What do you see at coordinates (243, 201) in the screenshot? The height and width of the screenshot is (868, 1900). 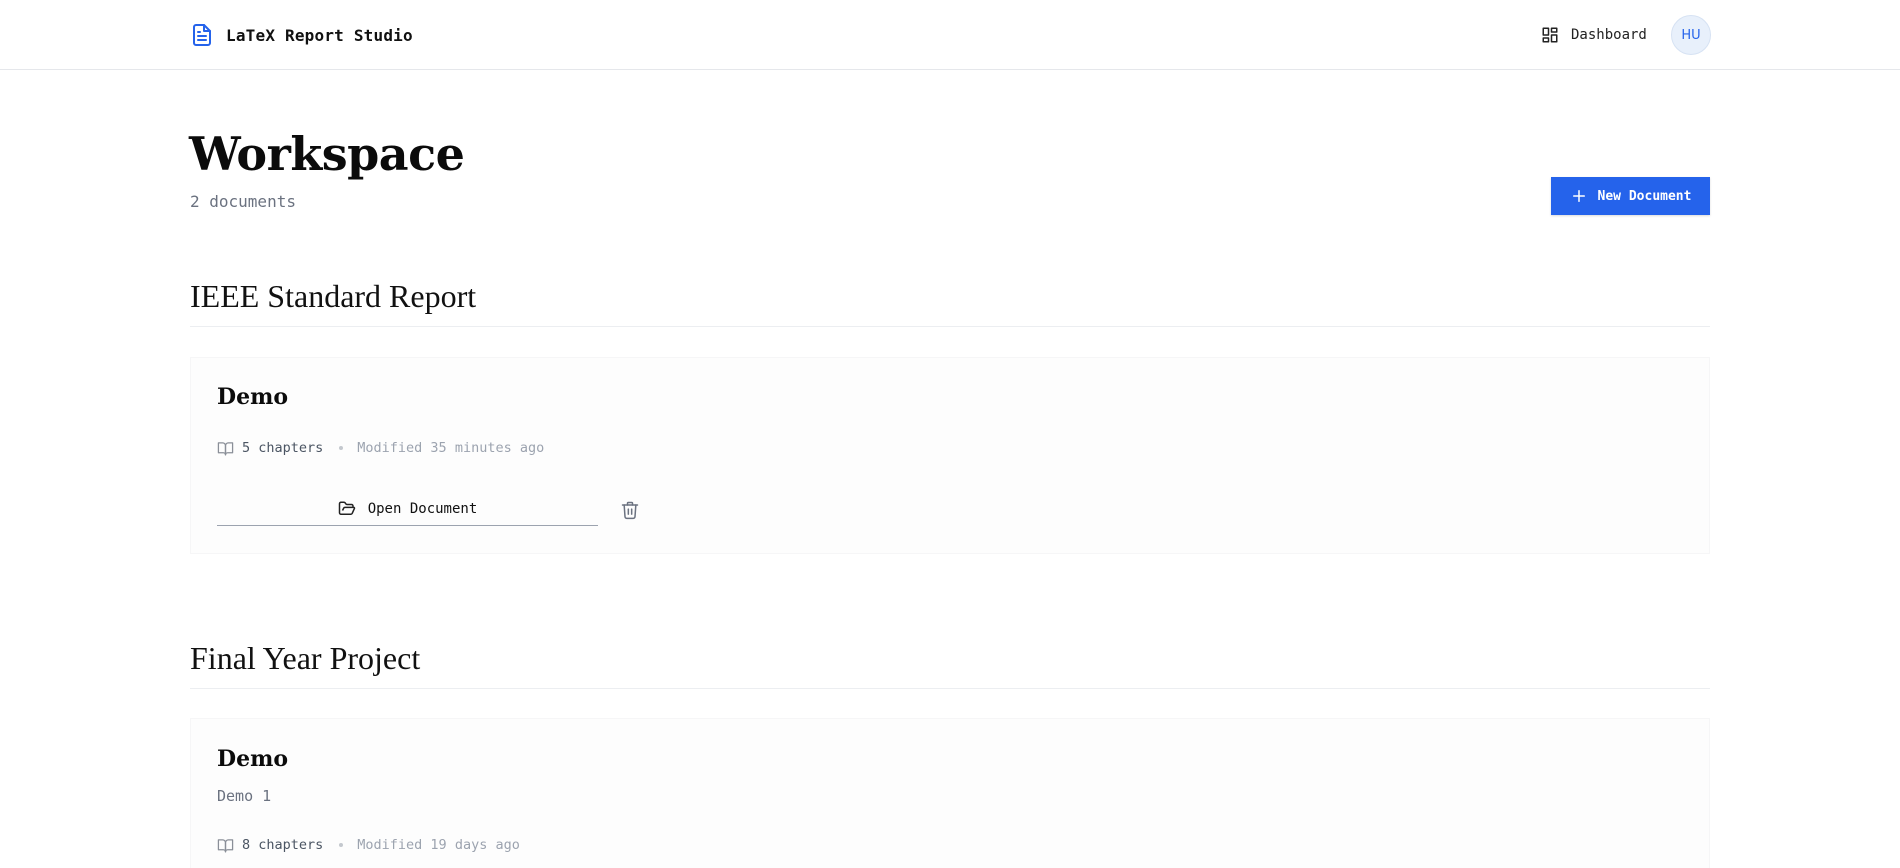 I see `document-count: 2 documents` at bounding box center [243, 201].